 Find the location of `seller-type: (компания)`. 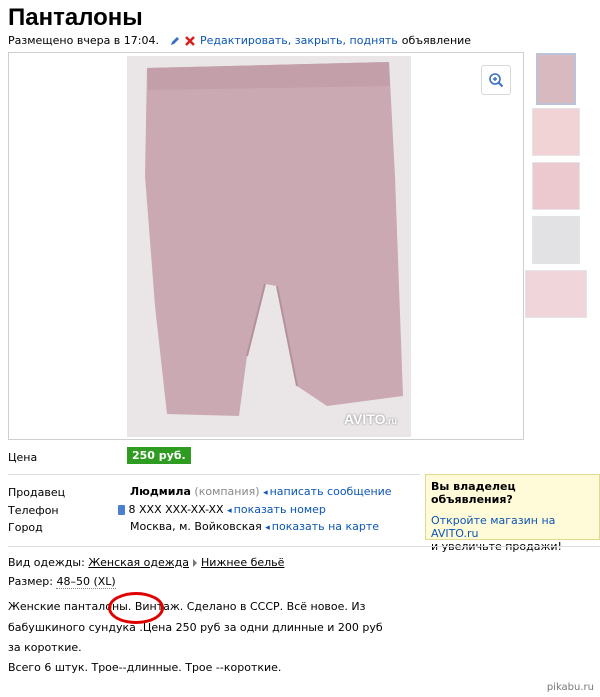

seller-type: (компания) is located at coordinates (227, 491).